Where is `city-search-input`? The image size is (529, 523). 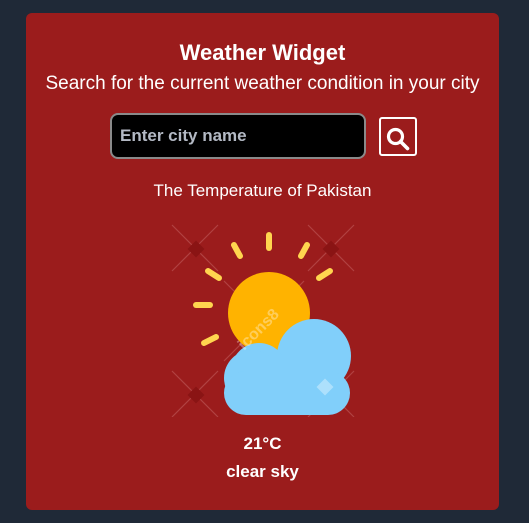 city-search-input is located at coordinates (238, 136).